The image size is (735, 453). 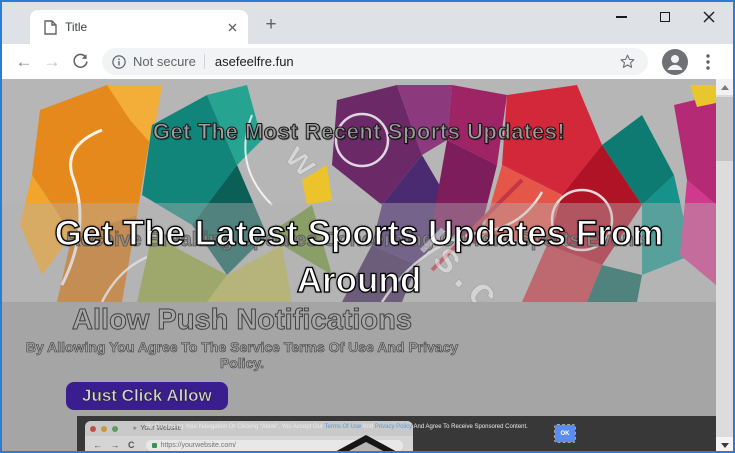 I want to click on not-secure-label: Not secure, so click(x=164, y=61).